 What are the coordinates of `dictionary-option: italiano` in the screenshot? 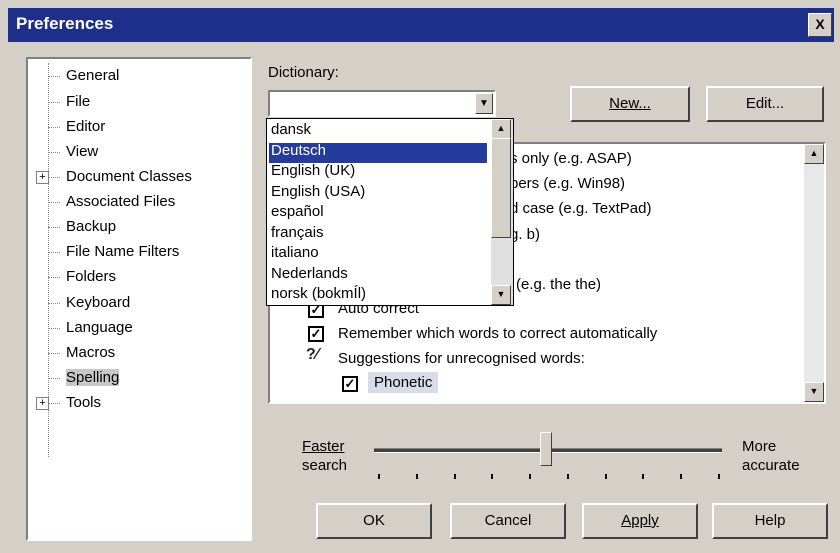 It's located at (295, 252).